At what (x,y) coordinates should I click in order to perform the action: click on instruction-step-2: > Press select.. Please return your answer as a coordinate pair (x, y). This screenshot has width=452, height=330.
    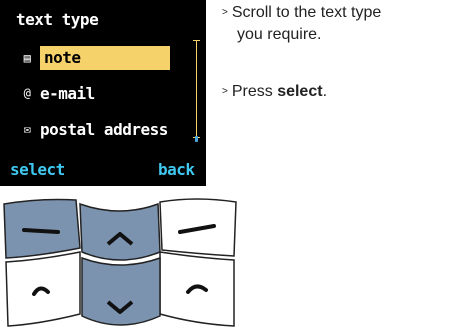
    Looking at the image, I should click on (274, 92).